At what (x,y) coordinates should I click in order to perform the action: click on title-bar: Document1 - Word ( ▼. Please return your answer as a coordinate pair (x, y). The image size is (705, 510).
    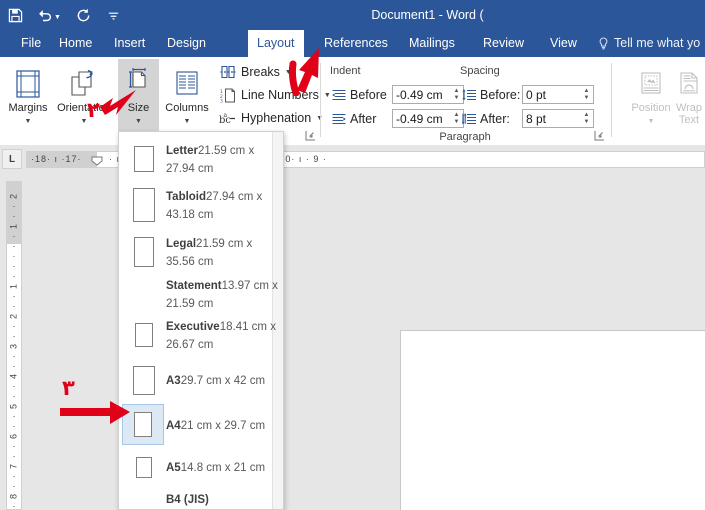
    Looking at the image, I should click on (352, 15).